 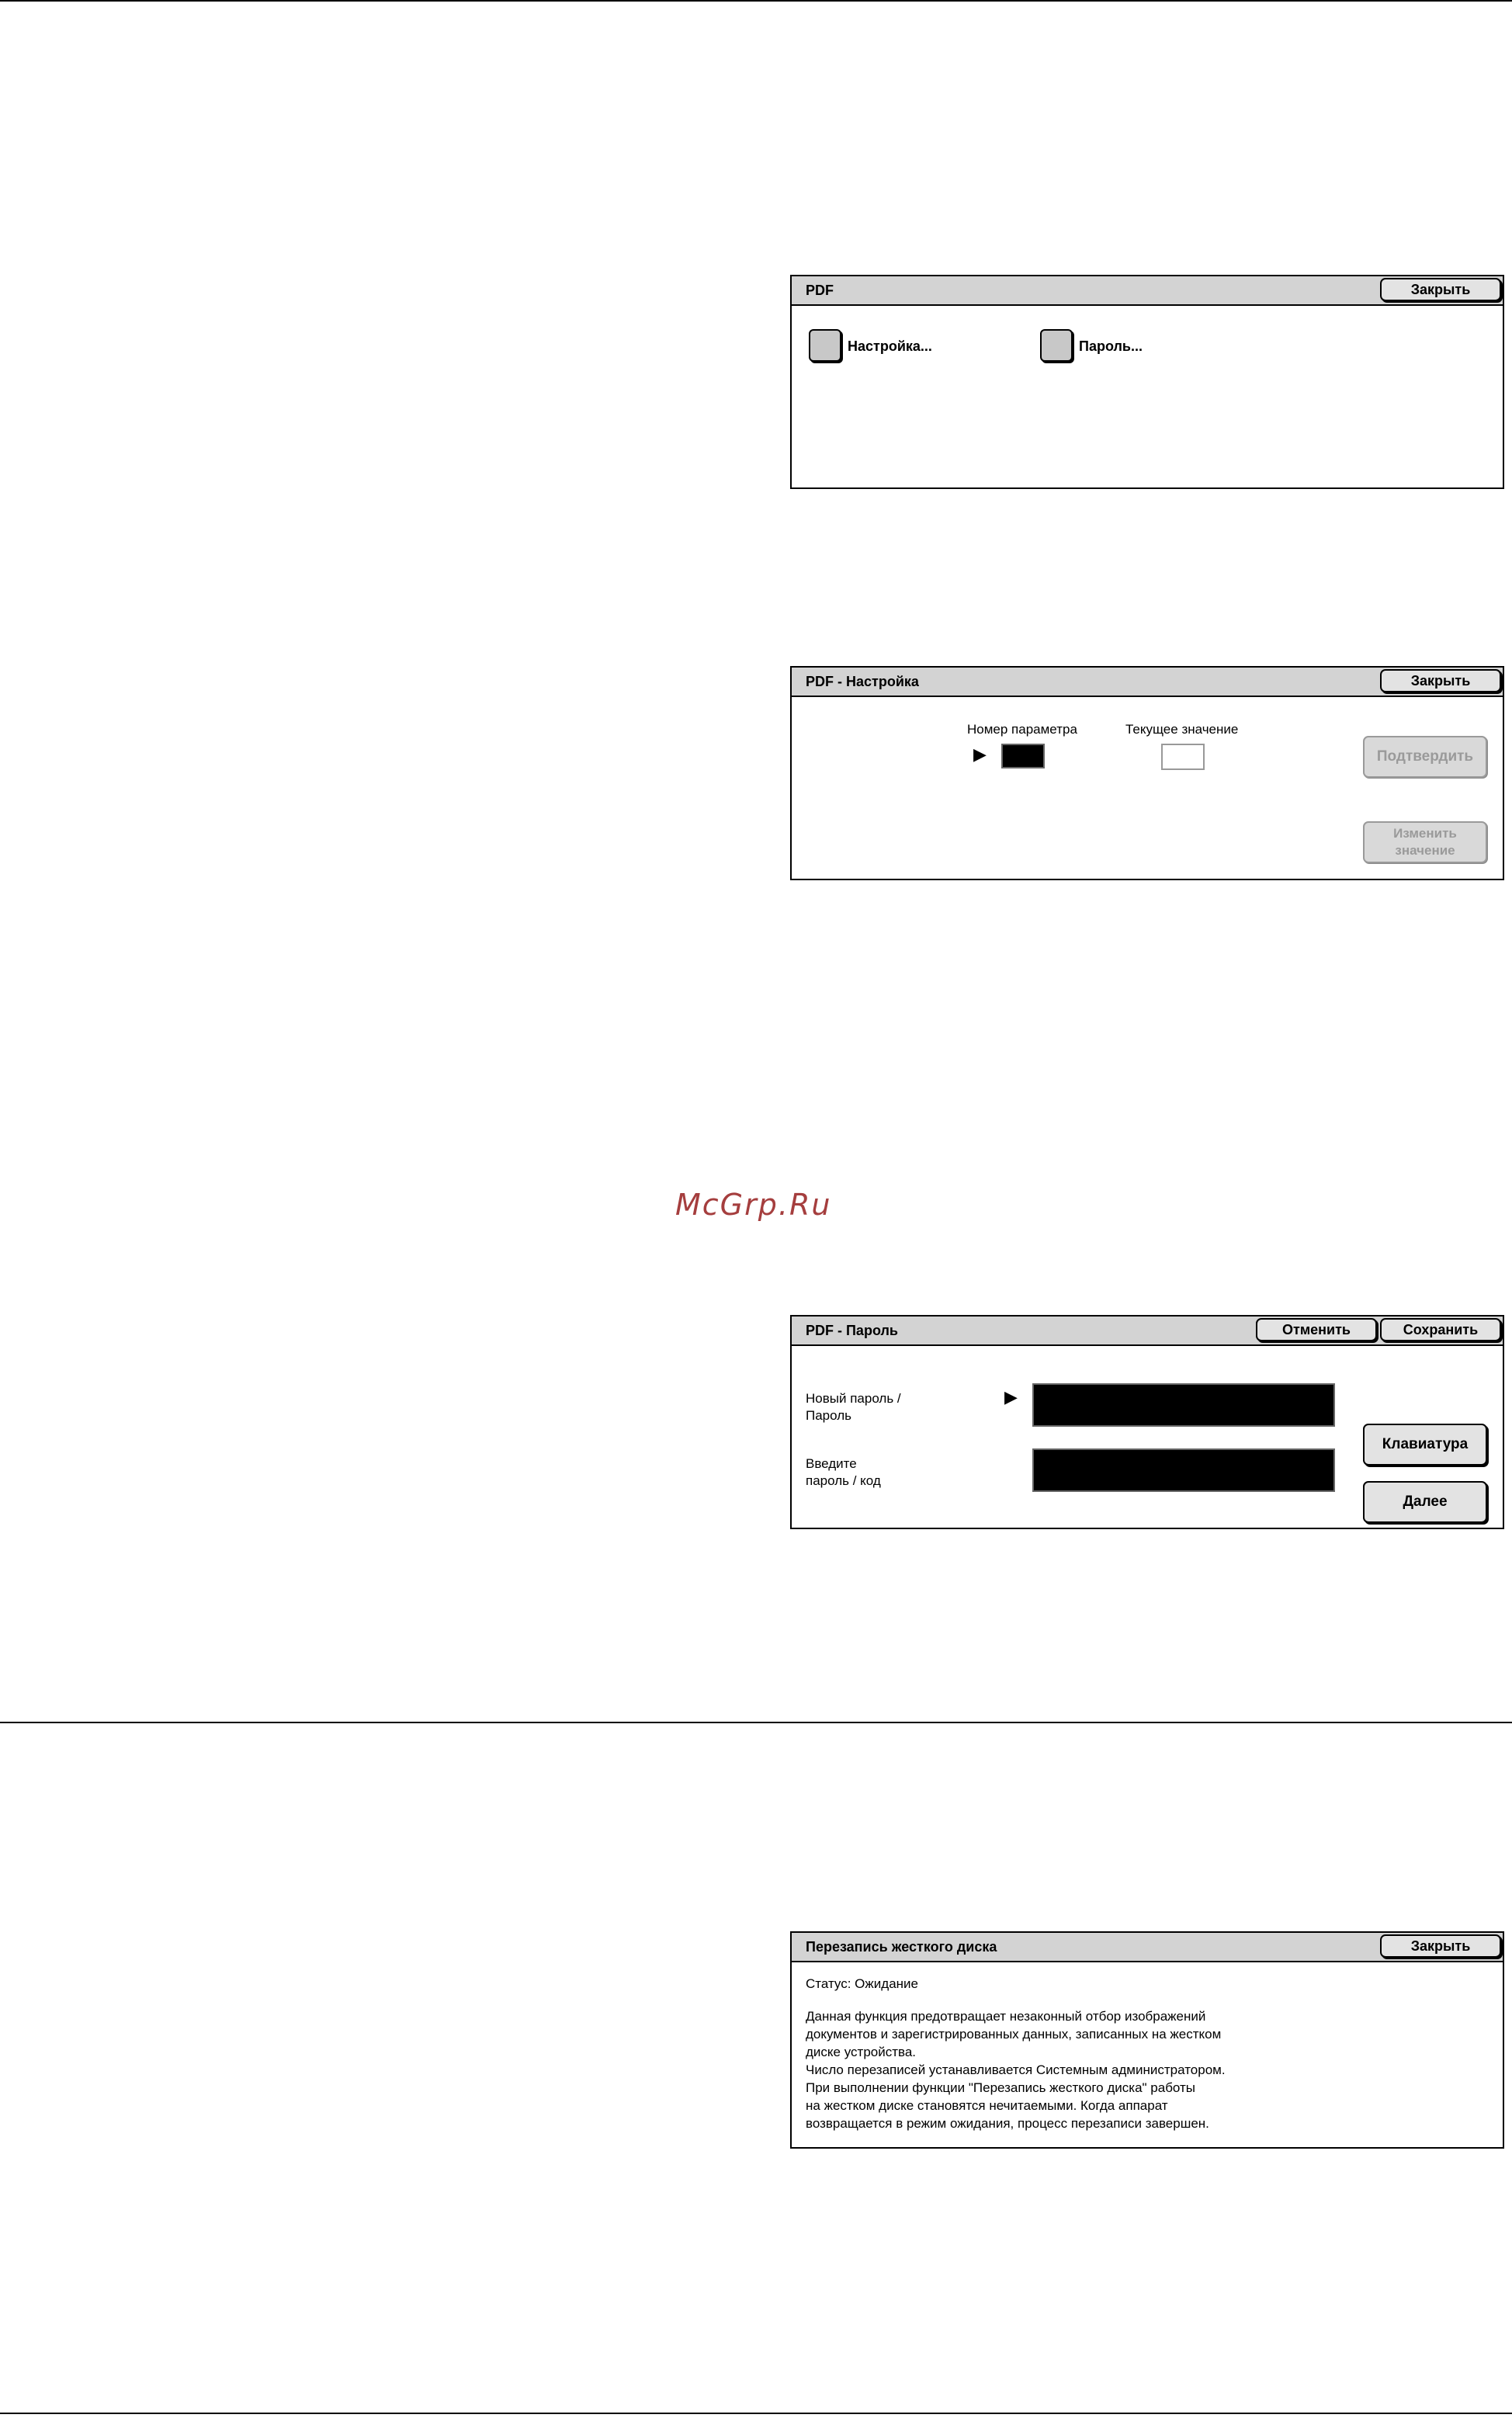 I want to click on pdf-password-titlebar: PDF - Пароль Отменить Сохранить, so click(x=1147, y=1331).